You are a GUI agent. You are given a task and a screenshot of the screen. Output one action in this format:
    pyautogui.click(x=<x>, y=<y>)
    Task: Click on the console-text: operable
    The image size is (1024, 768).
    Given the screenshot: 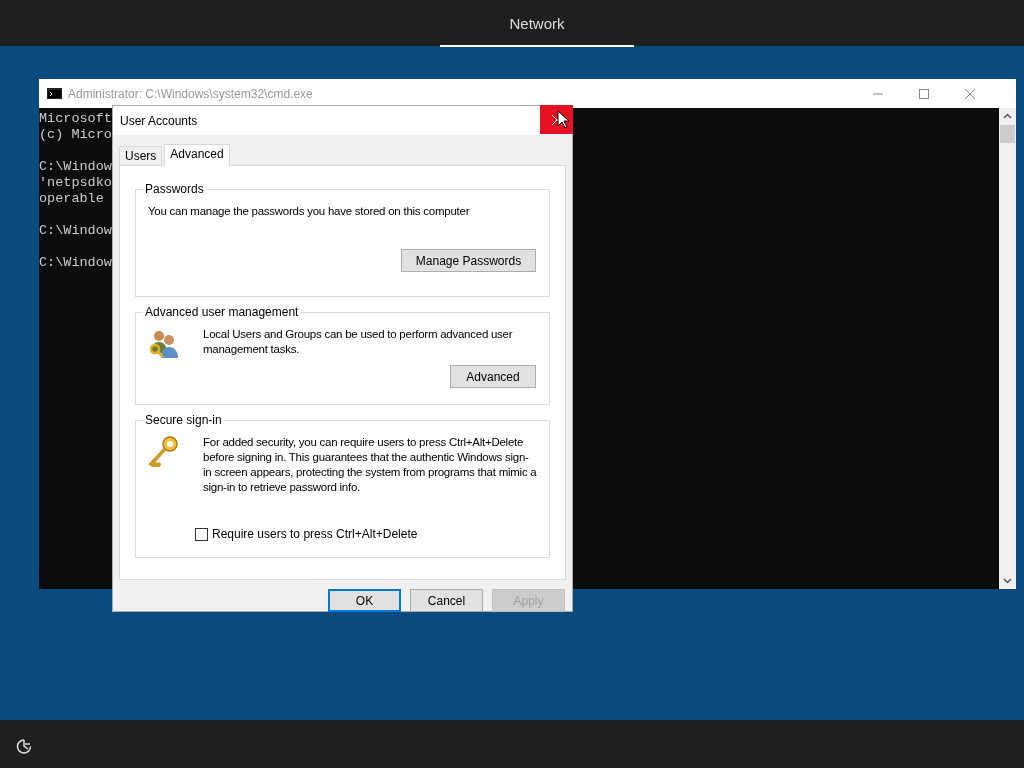 What is the action you would take?
    pyautogui.click(x=71, y=199)
    